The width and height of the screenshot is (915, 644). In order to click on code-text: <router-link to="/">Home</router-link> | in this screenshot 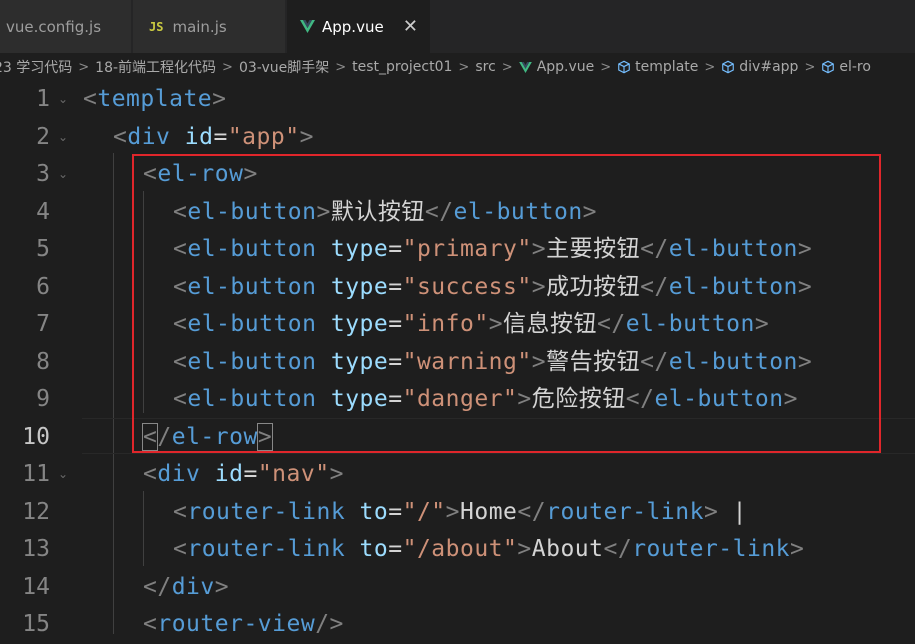, I will do `click(460, 511)`.